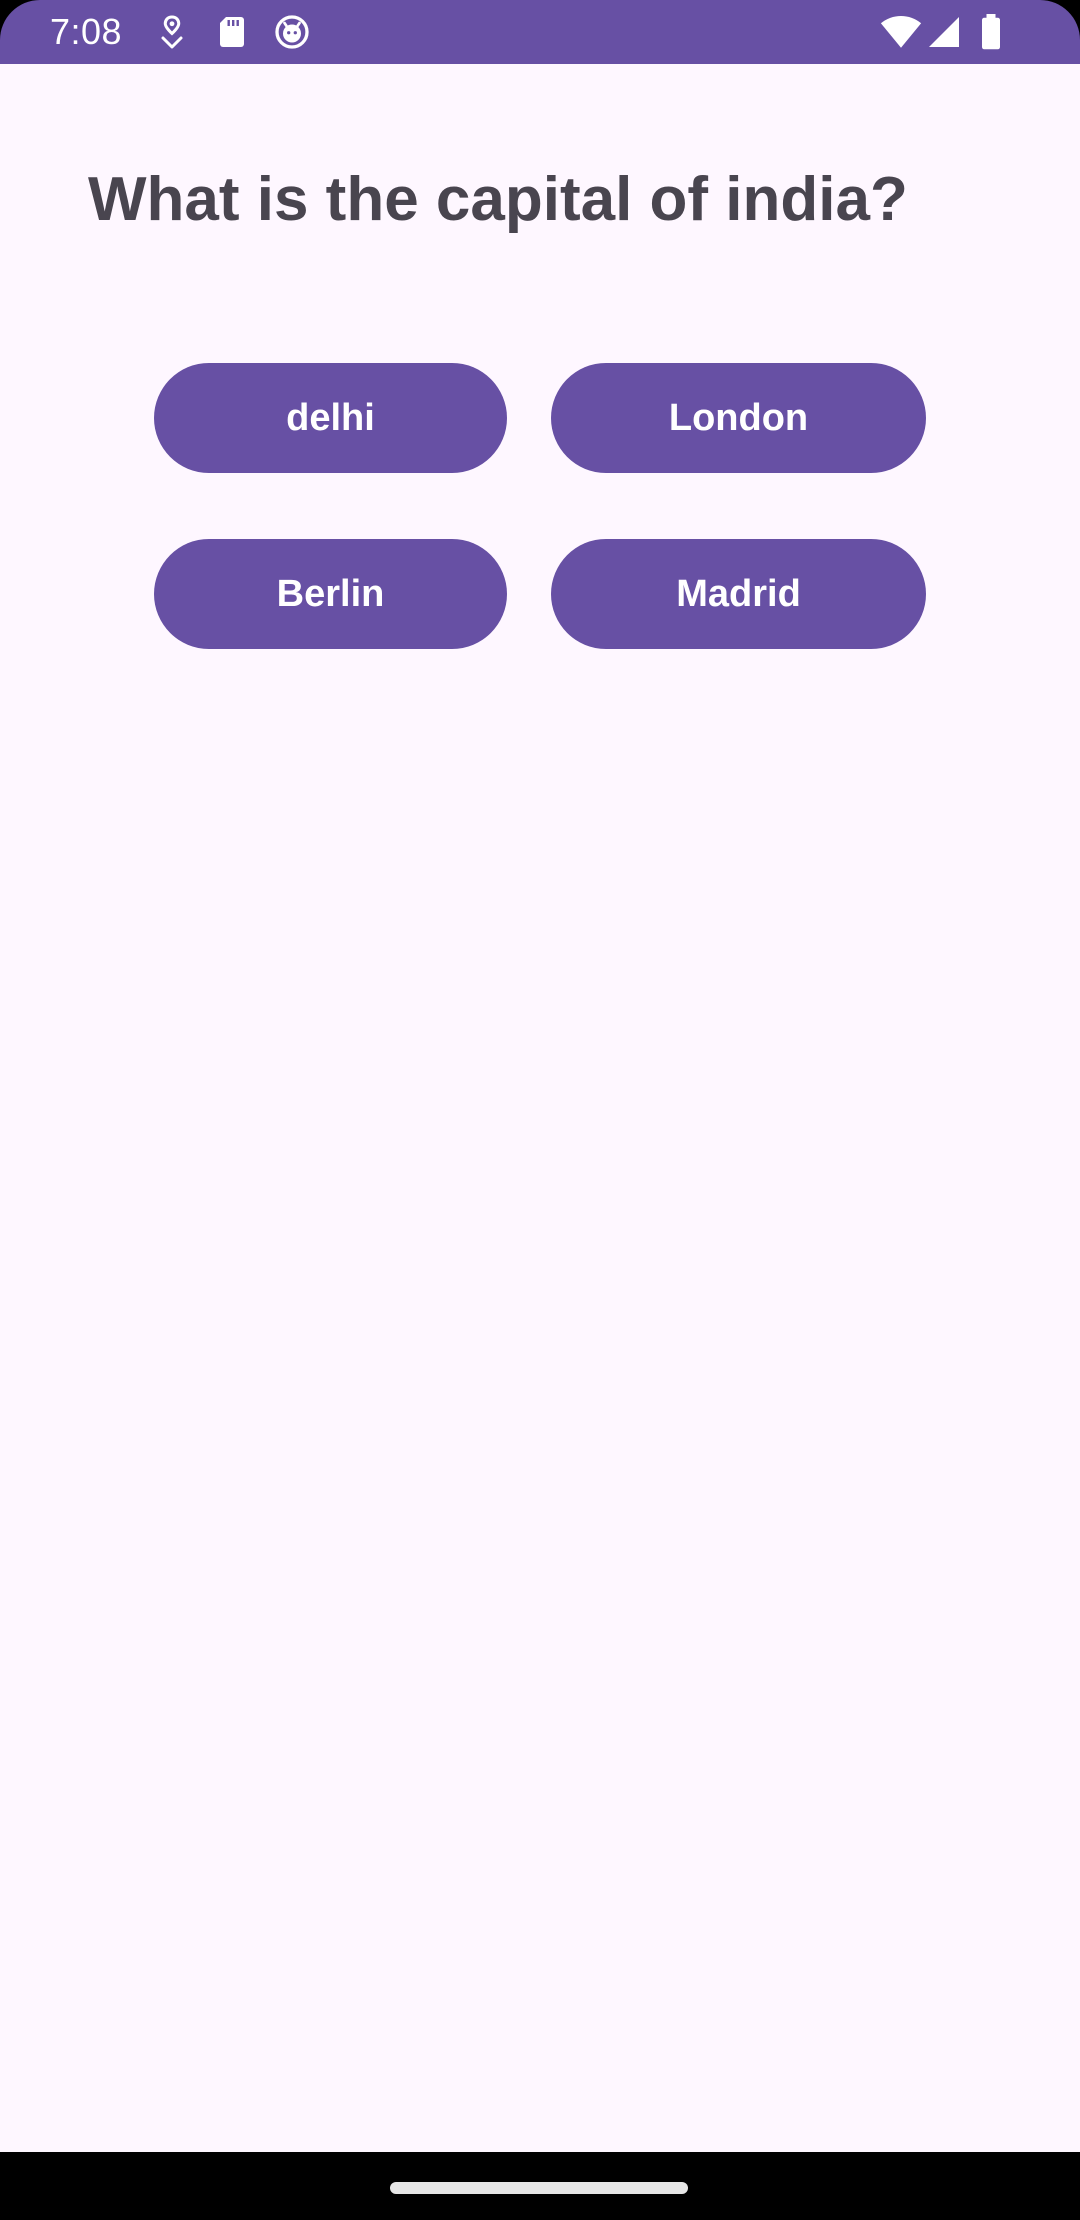  I want to click on answer-button-madrid: Madrid, so click(738, 594).